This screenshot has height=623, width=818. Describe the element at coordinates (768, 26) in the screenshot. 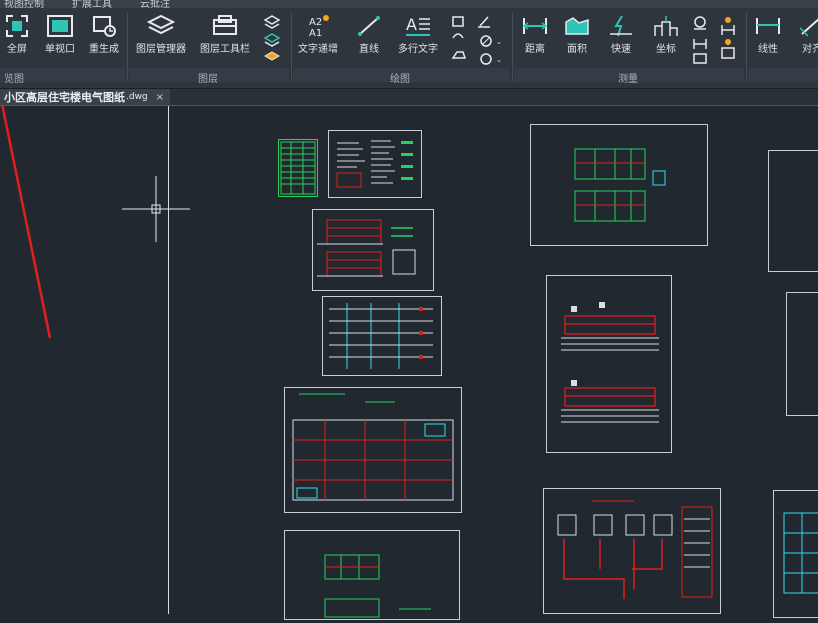

I see `linear-dimension-icon` at that location.